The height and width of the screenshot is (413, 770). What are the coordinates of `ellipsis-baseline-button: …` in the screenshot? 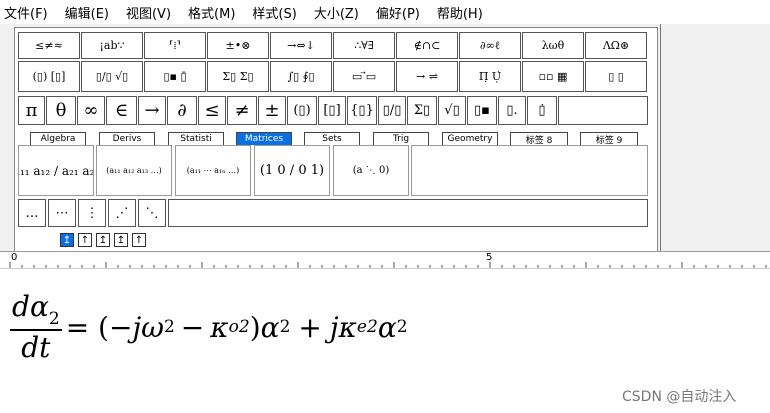 It's located at (32, 213).